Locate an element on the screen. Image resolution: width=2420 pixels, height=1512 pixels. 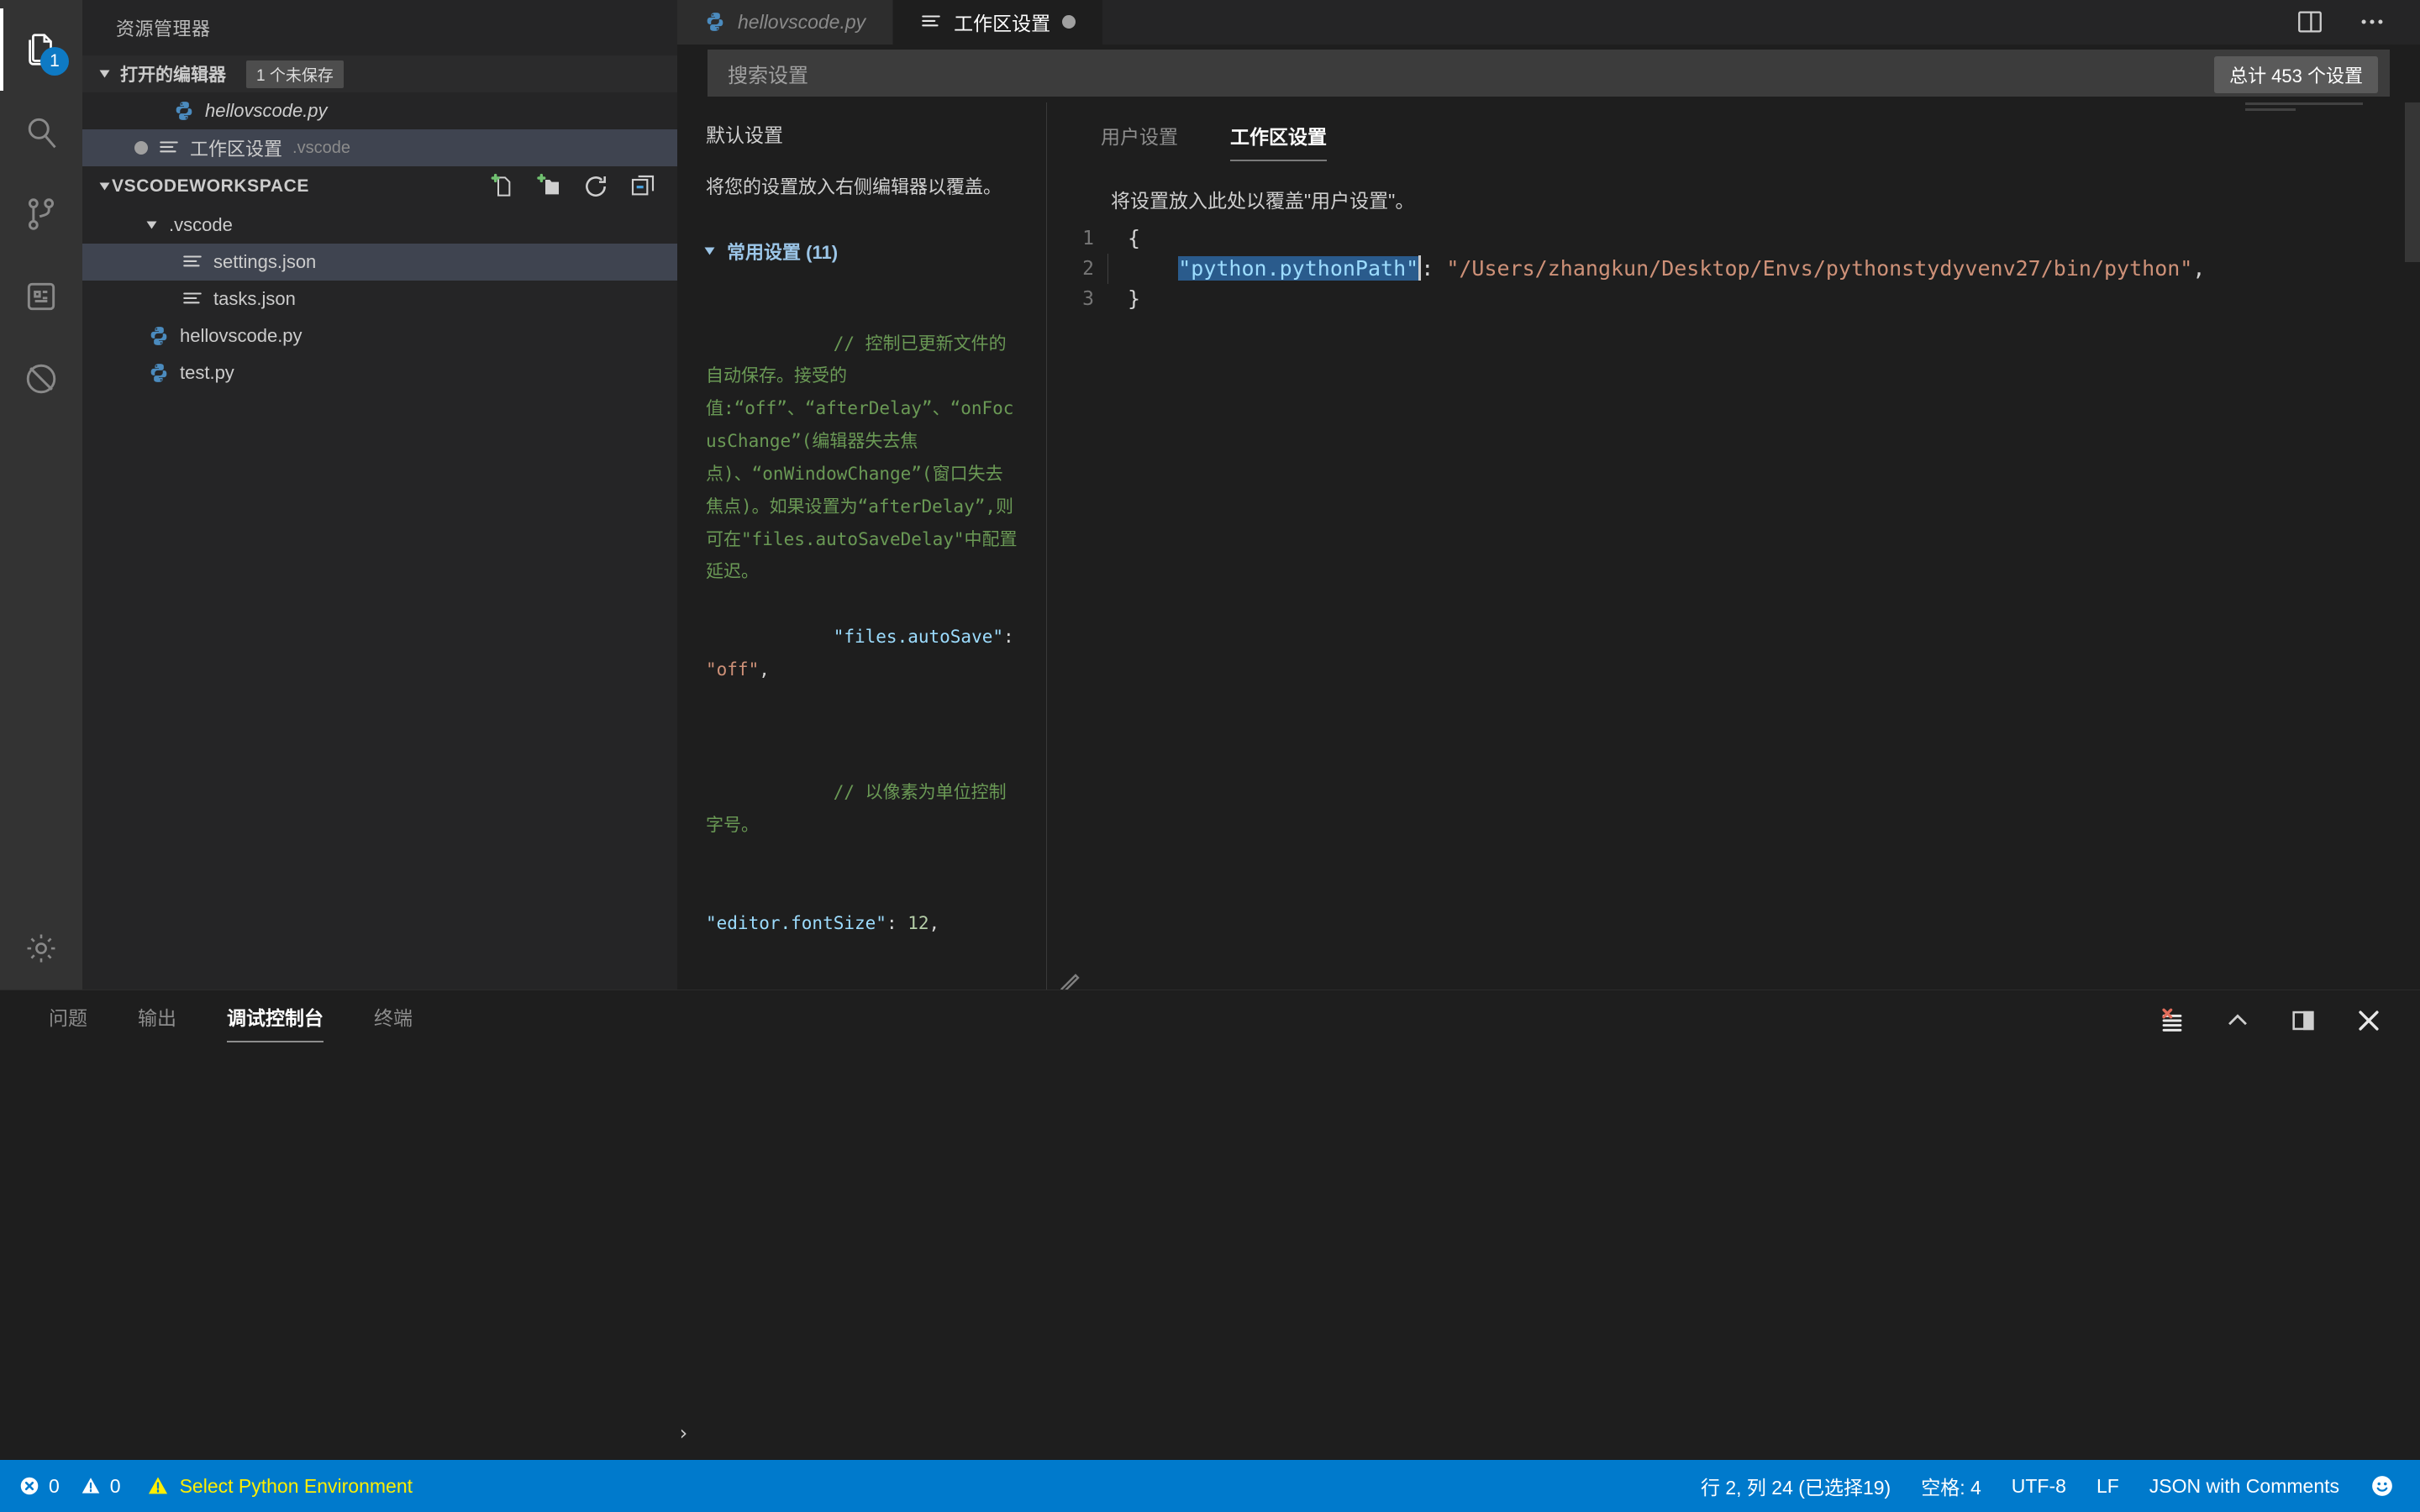
close-icon is located at coordinates (2368, 1020).